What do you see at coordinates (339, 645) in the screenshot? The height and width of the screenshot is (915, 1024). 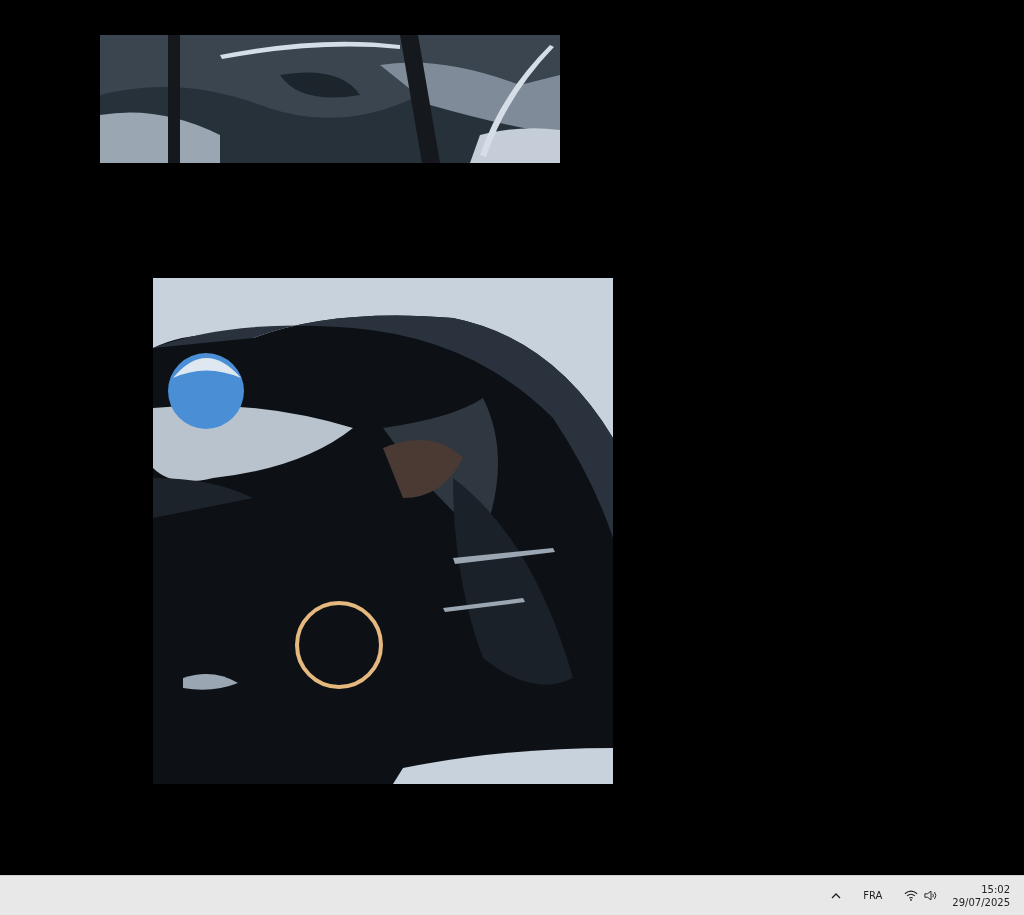 I see `ring-marker` at bounding box center [339, 645].